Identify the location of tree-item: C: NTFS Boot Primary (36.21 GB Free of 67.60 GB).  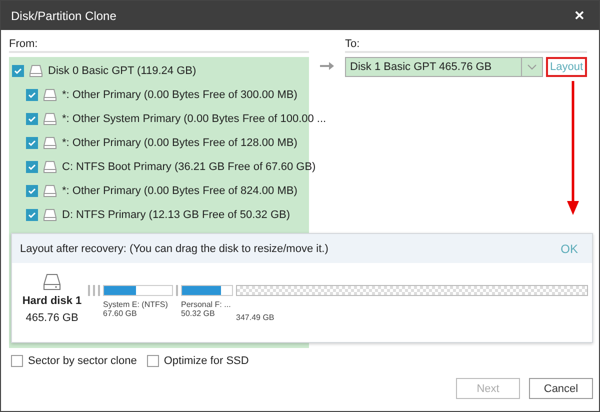
(189, 167).